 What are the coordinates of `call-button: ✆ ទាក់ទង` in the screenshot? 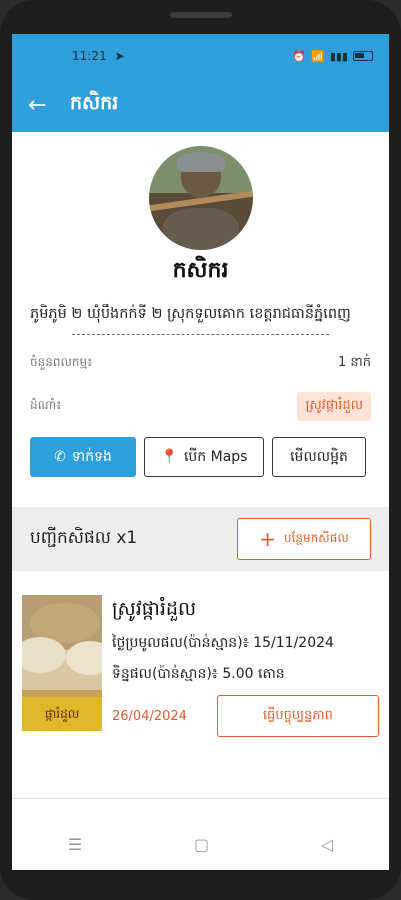 It's located at (83, 457).